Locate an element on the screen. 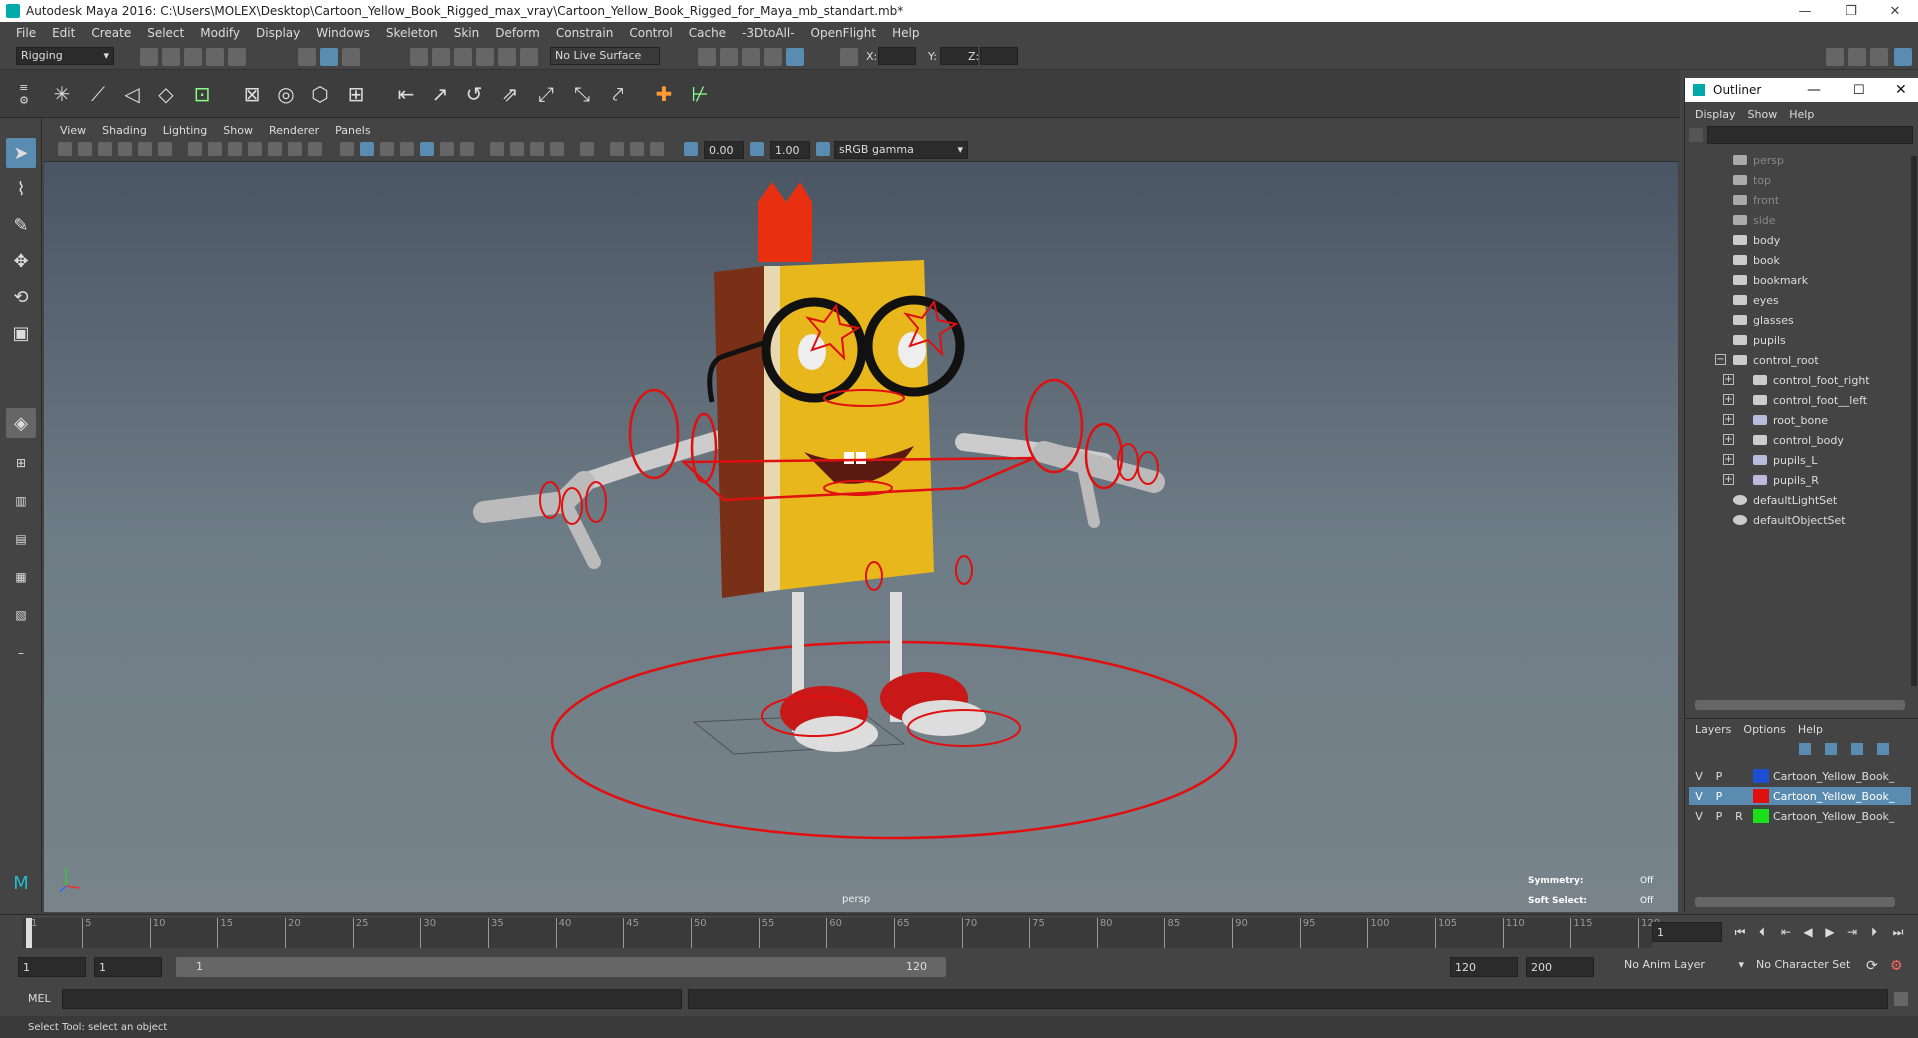 Image resolution: width=1918 pixels, height=1038 pixels. layer-menu-layers: Layers is located at coordinates (1713, 729).